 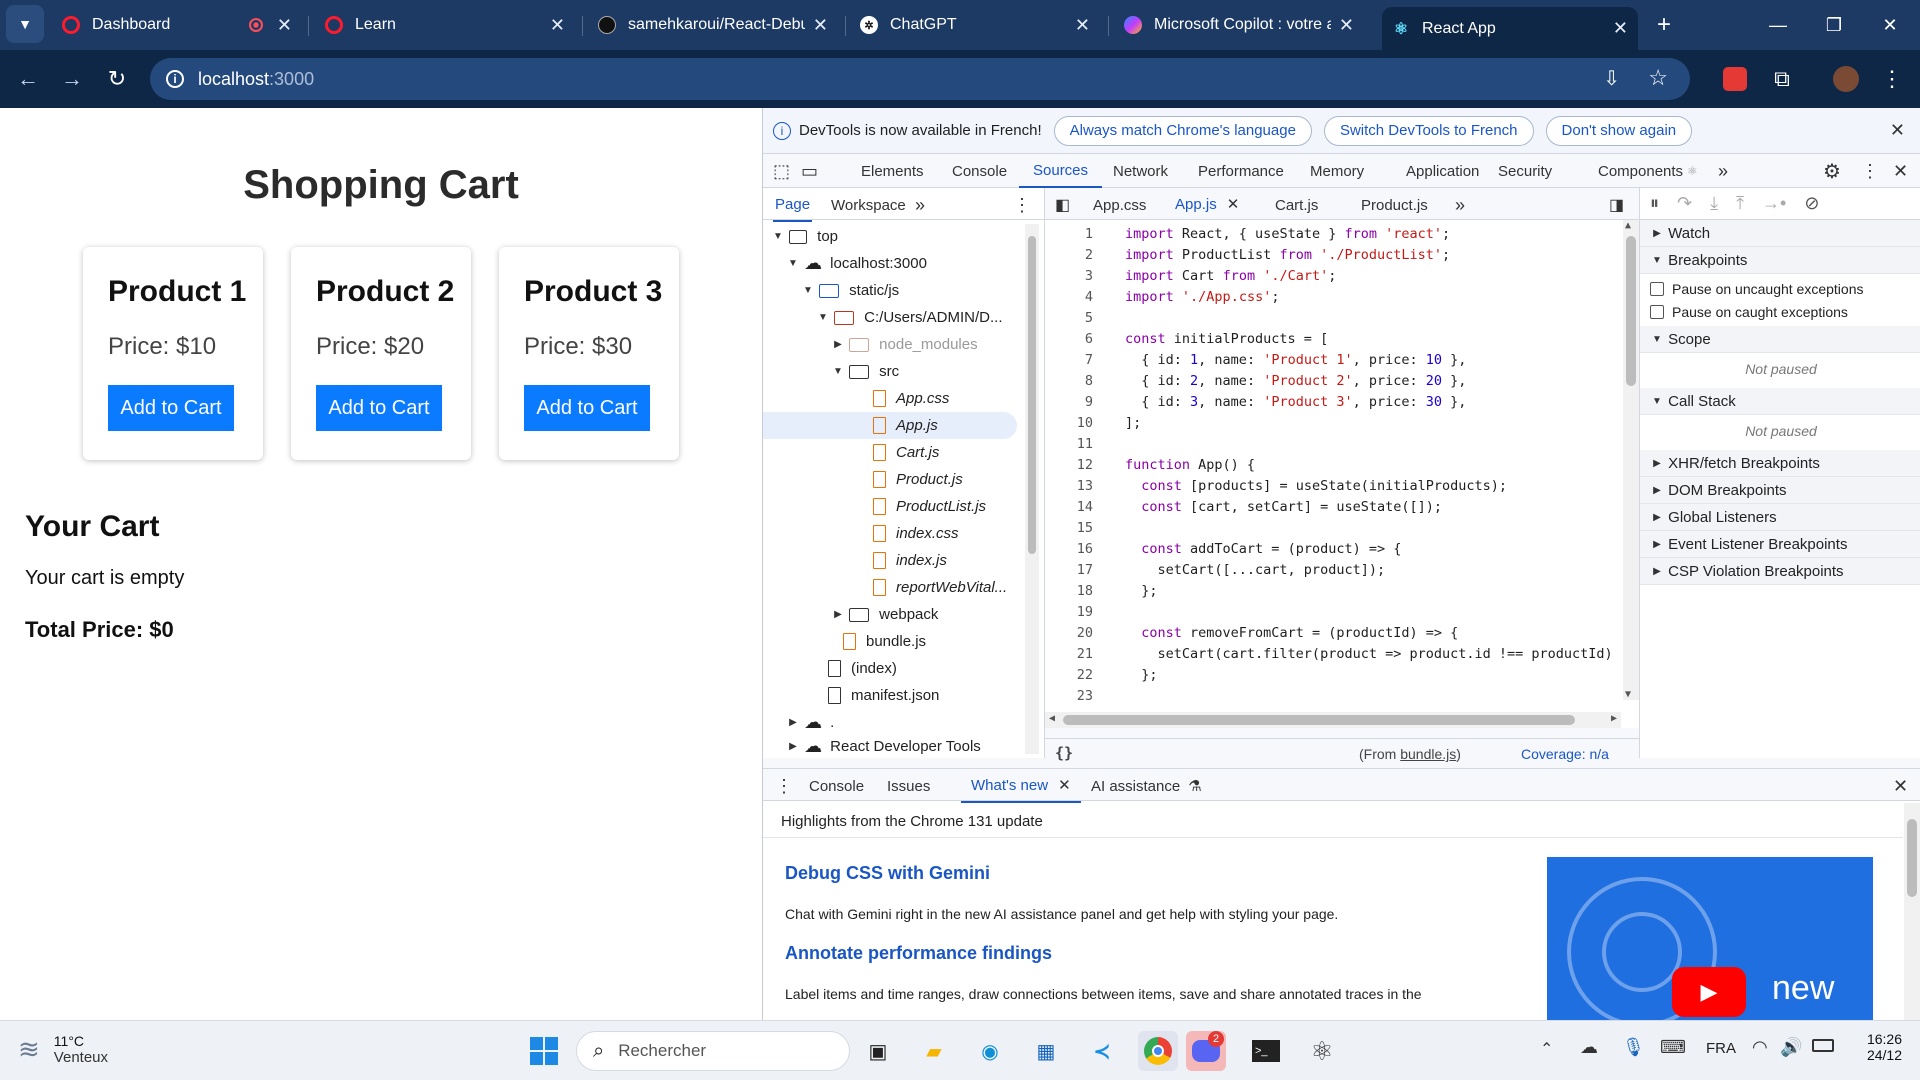 I want to click on tab-search-button: ▼, so click(x=25, y=24).